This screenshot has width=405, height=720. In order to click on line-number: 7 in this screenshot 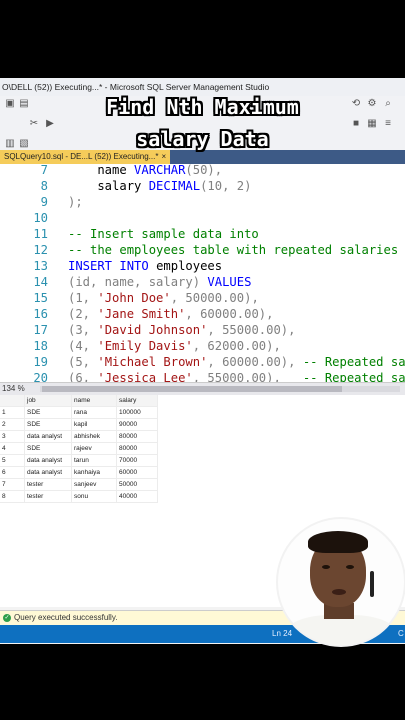, I will do `click(44, 170)`.